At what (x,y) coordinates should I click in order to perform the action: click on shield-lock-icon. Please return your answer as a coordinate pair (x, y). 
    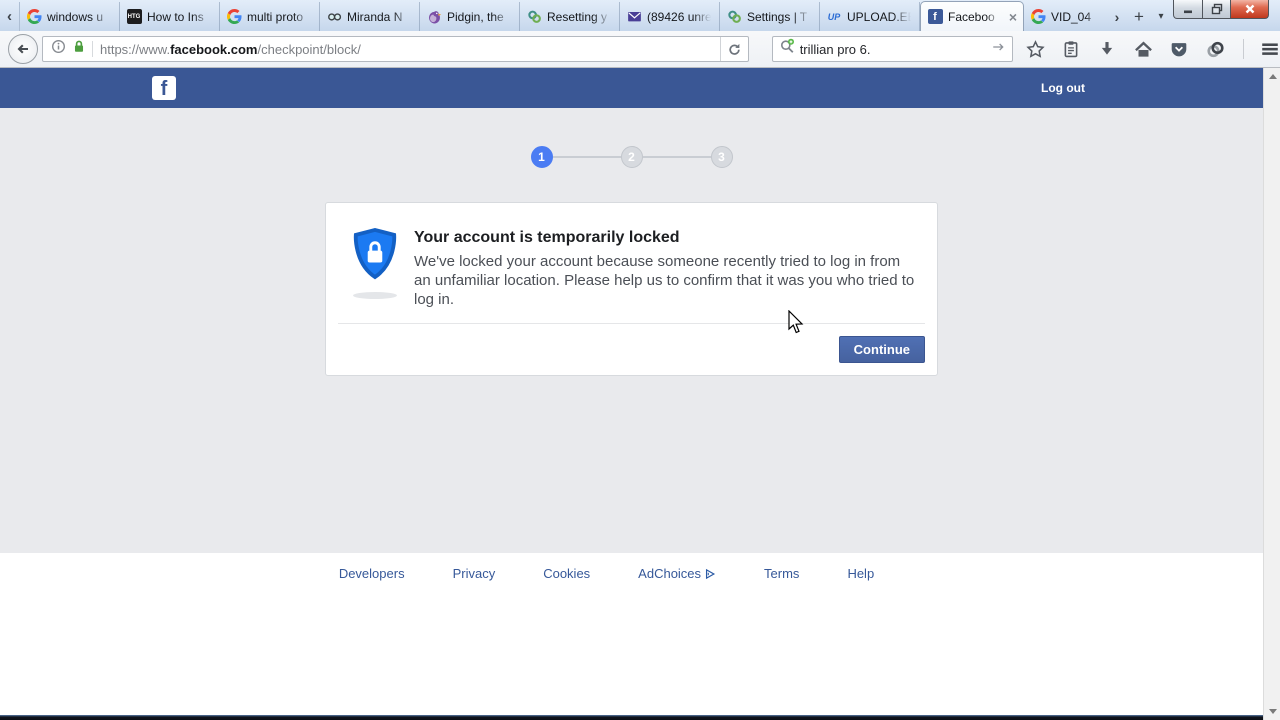
    Looking at the image, I should click on (375, 263).